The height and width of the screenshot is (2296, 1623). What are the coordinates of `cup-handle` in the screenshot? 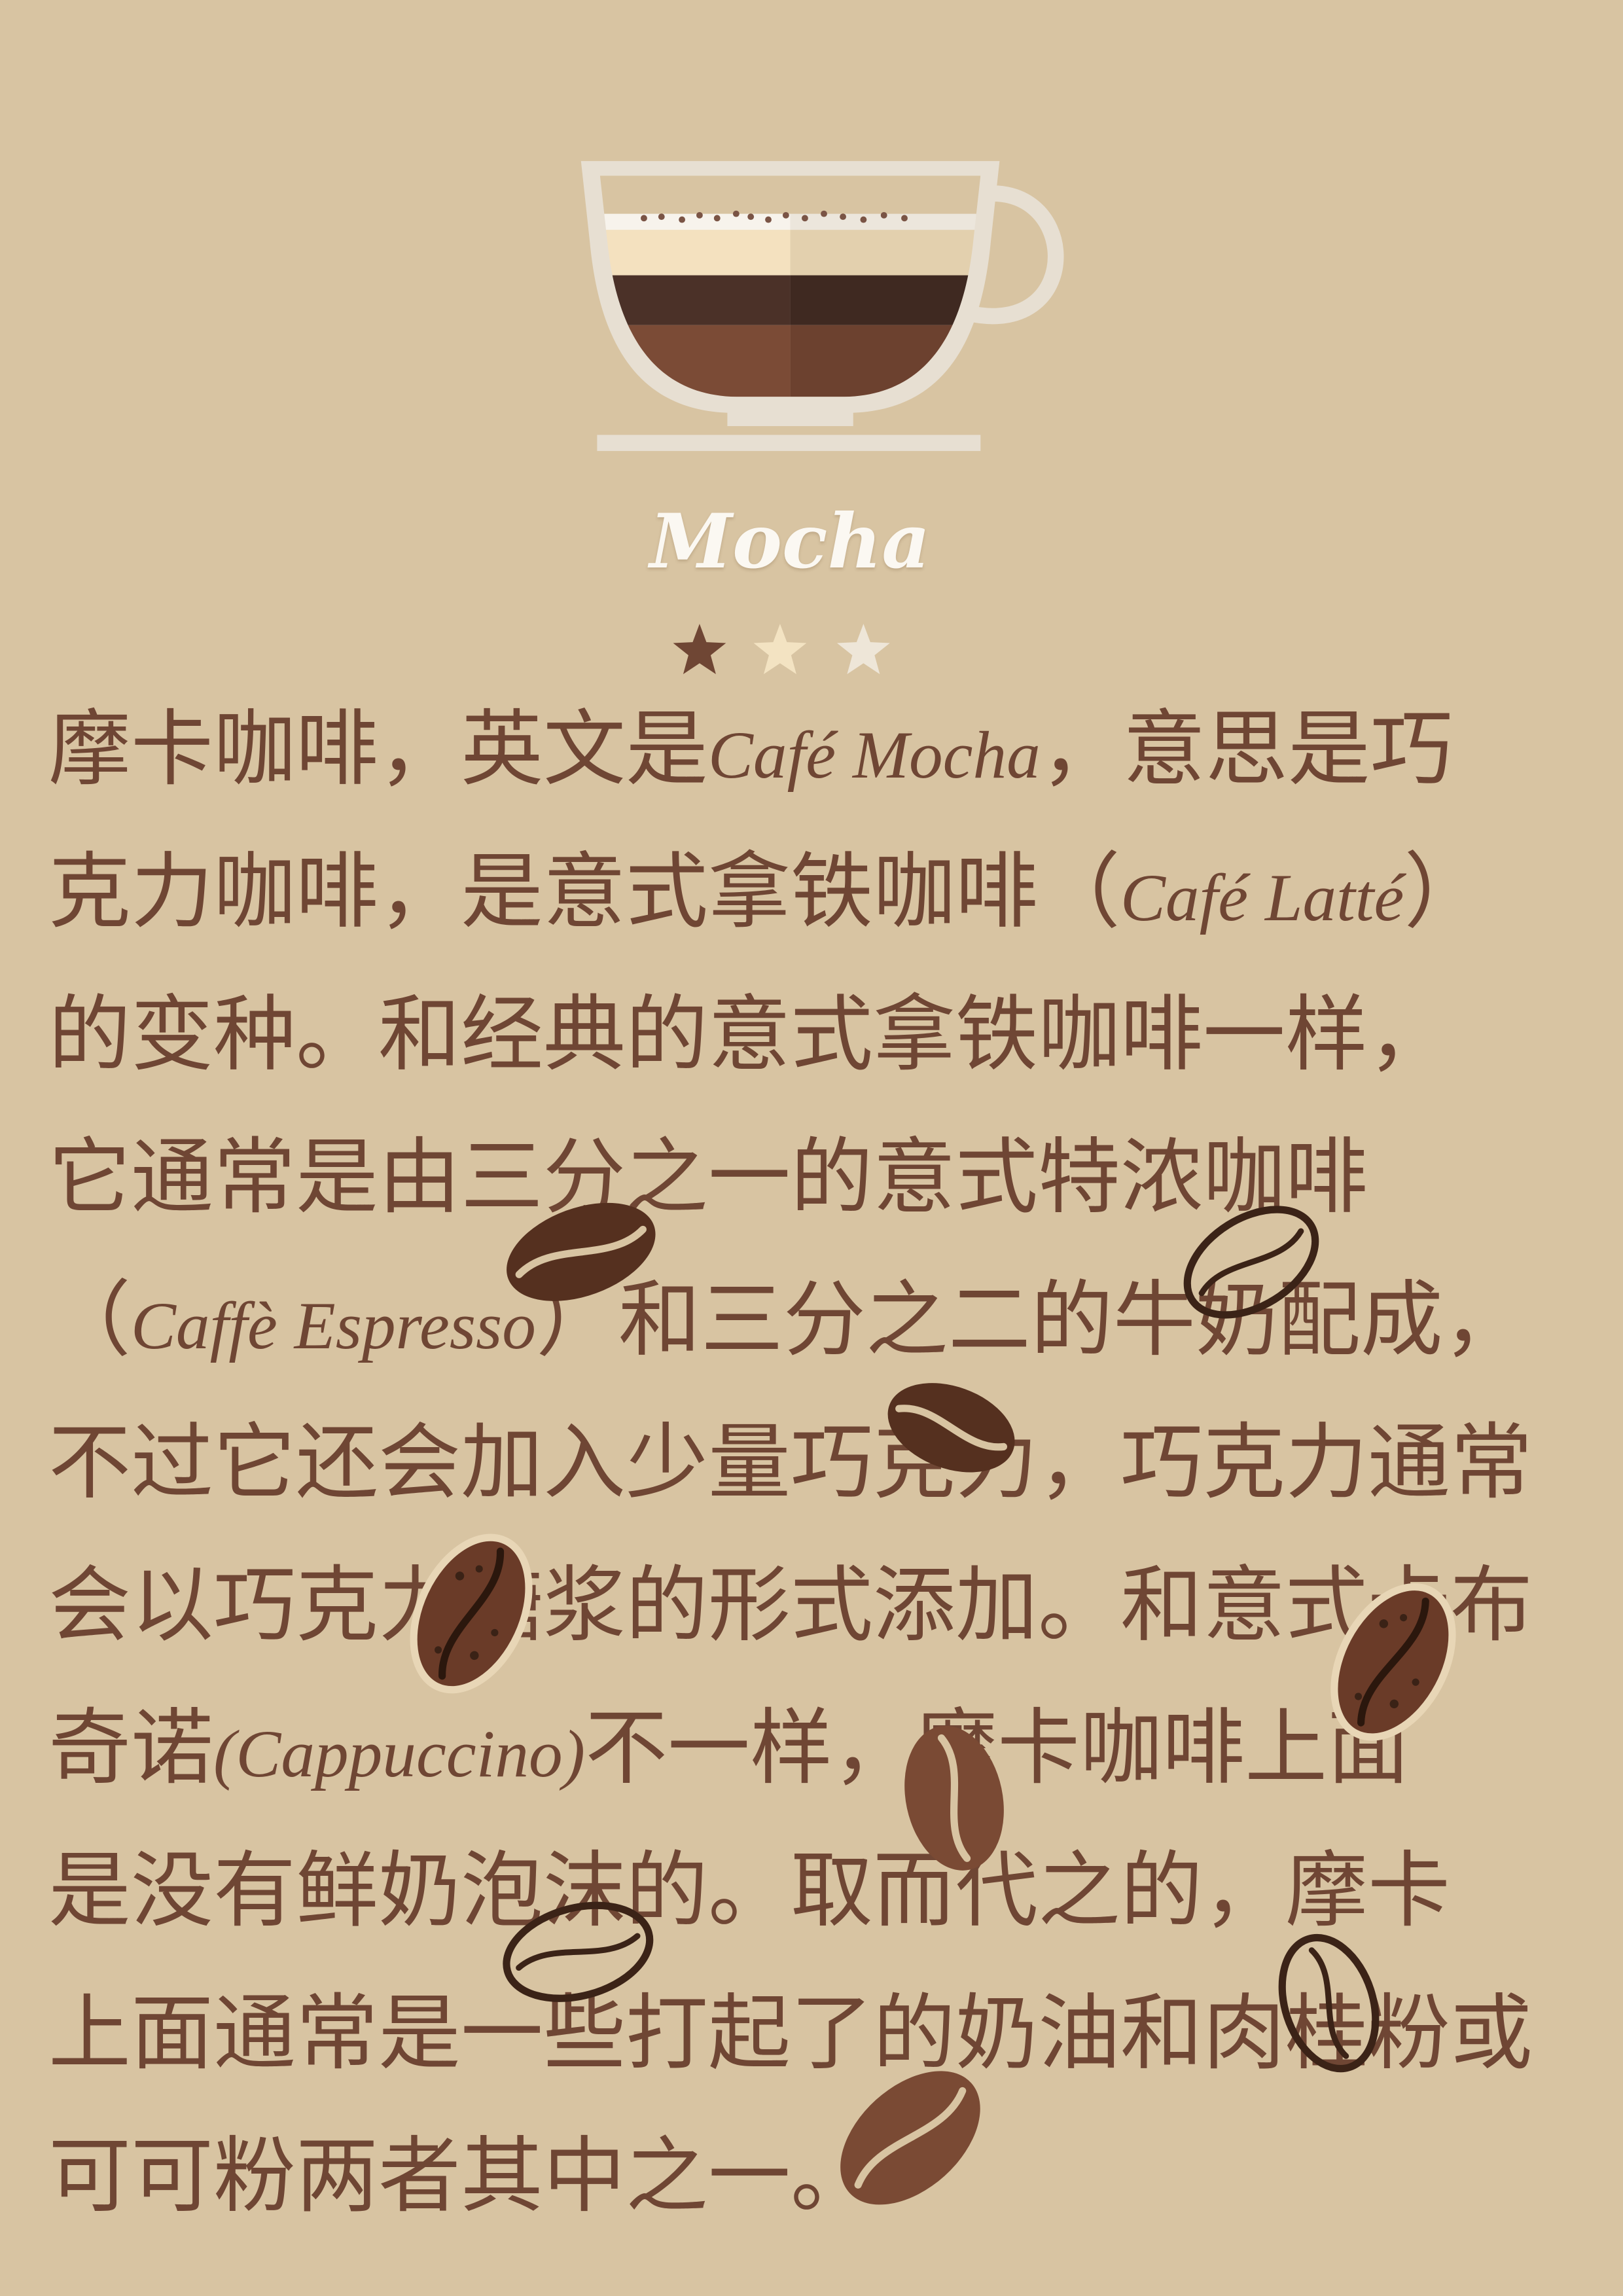 It's located at (1013, 255).